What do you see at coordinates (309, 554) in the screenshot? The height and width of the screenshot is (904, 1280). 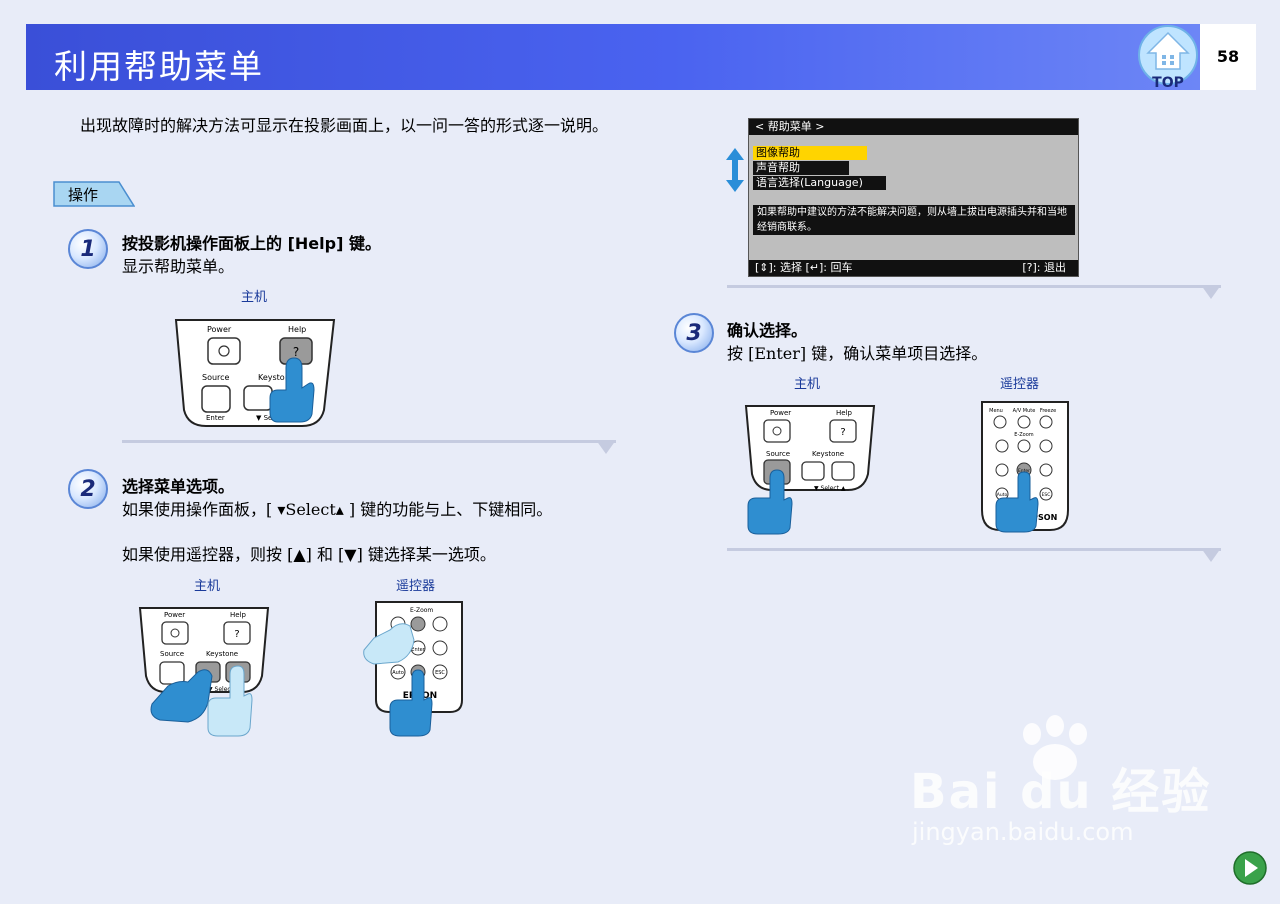 I see `step-2-desc-2: 如果使用遥控器，则按 [▲] 和 [▼] 键选择某一选项。` at bounding box center [309, 554].